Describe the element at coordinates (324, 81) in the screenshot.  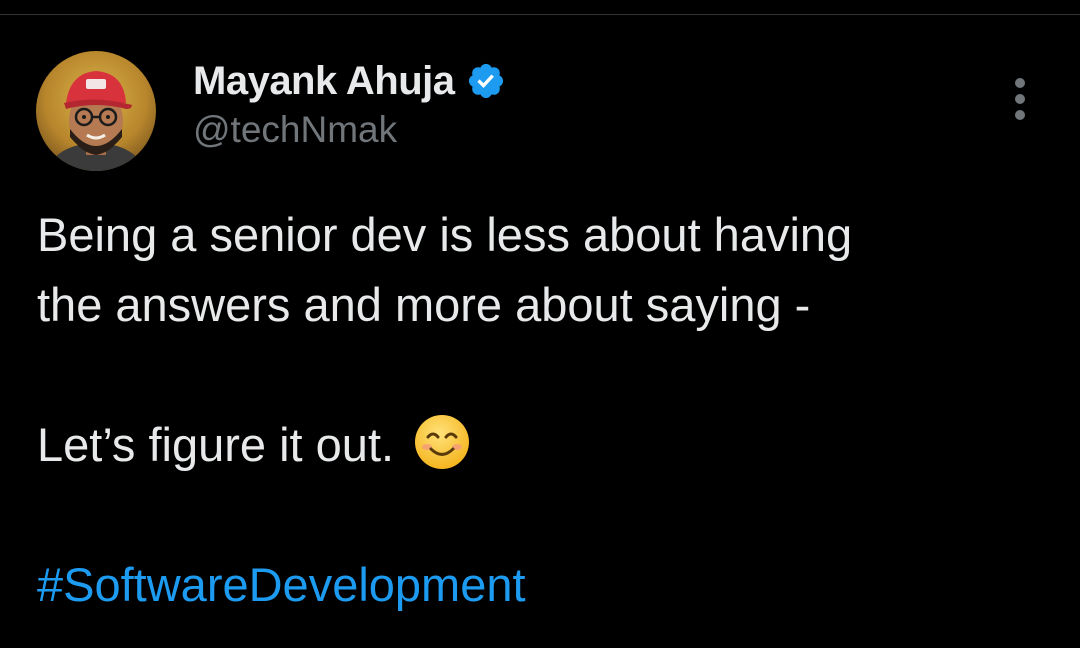
I see `display-name: Mayank Ahuja` at that location.